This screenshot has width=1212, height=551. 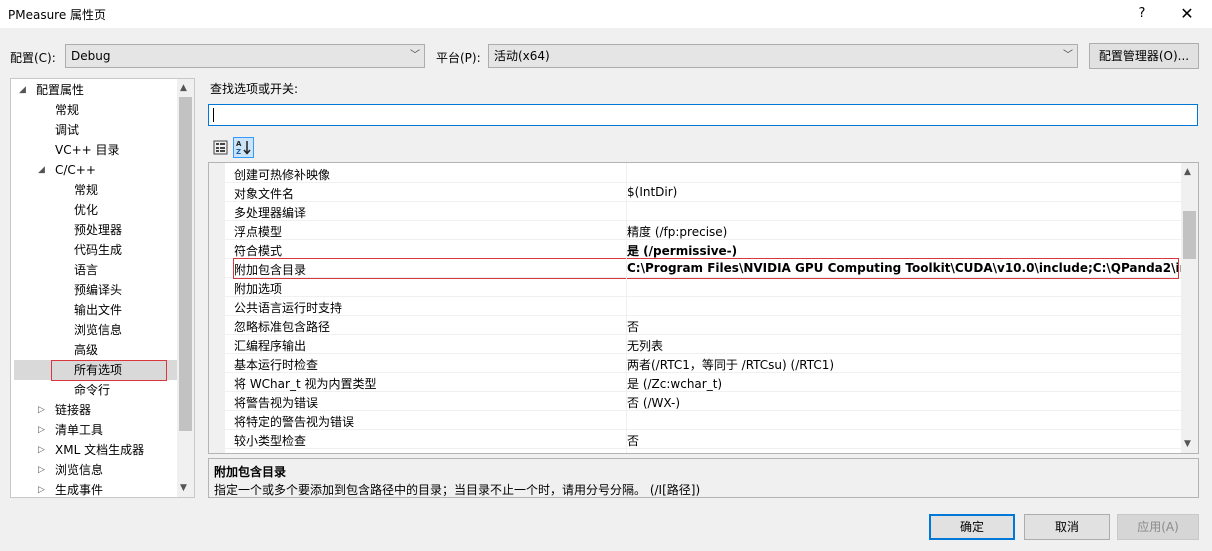 What do you see at coordinates (270, 441) in the screenshot?
I see `property-name: 较小类型检查` at bounding box center [270, 441].